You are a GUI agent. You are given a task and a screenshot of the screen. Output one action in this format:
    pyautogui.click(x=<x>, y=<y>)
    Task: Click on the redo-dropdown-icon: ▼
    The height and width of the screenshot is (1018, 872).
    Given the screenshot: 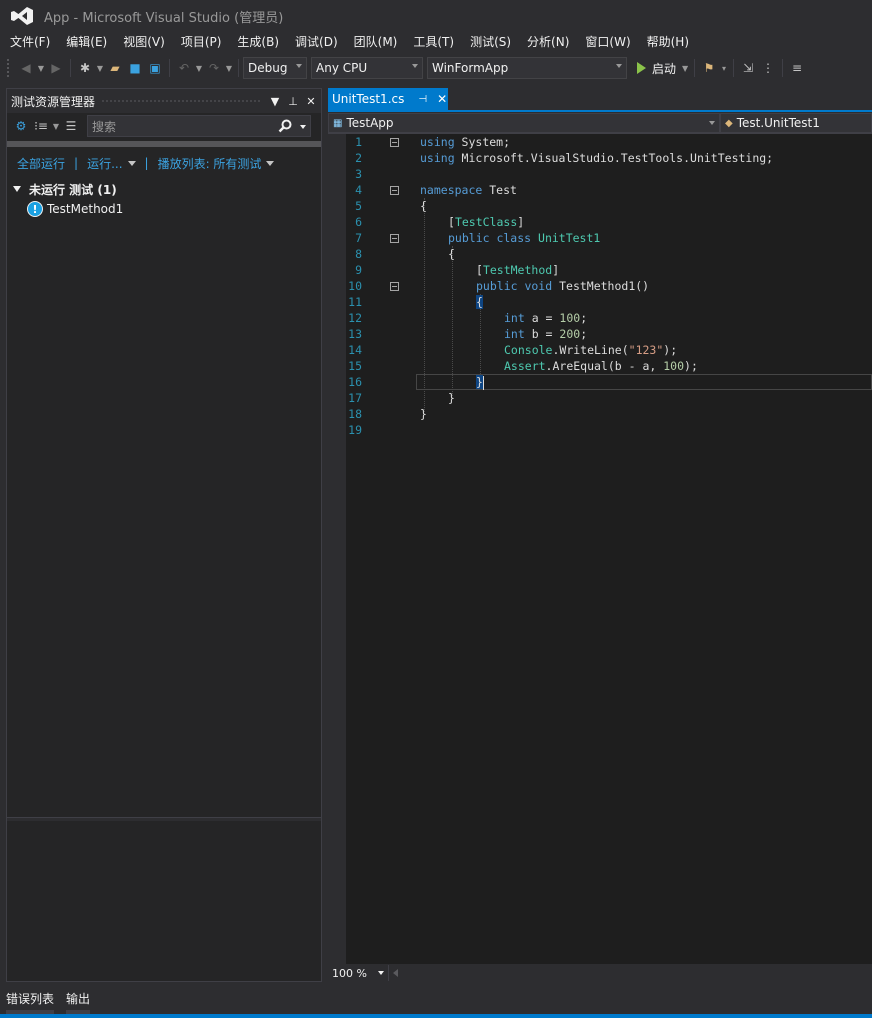 What is the action you would take?
    pyautogui.click(x=229, y=68)
    